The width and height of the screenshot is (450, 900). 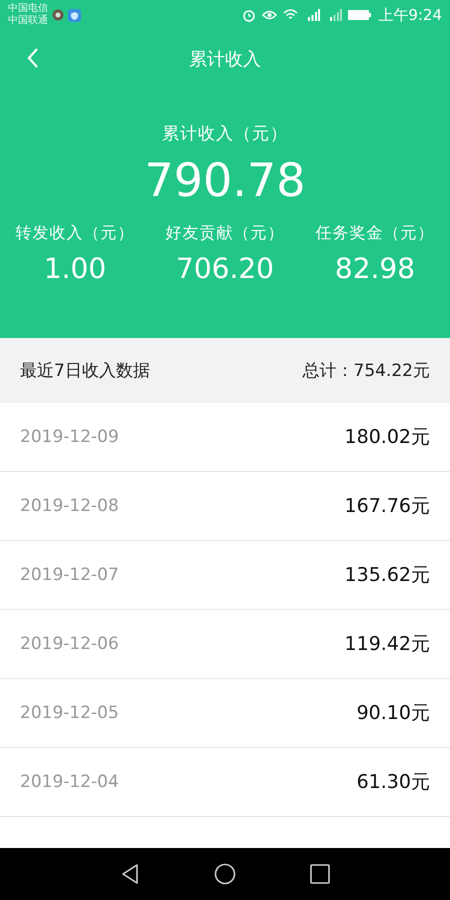 I want to click on row-amount: 180.02元, so click(x=387, y=437).